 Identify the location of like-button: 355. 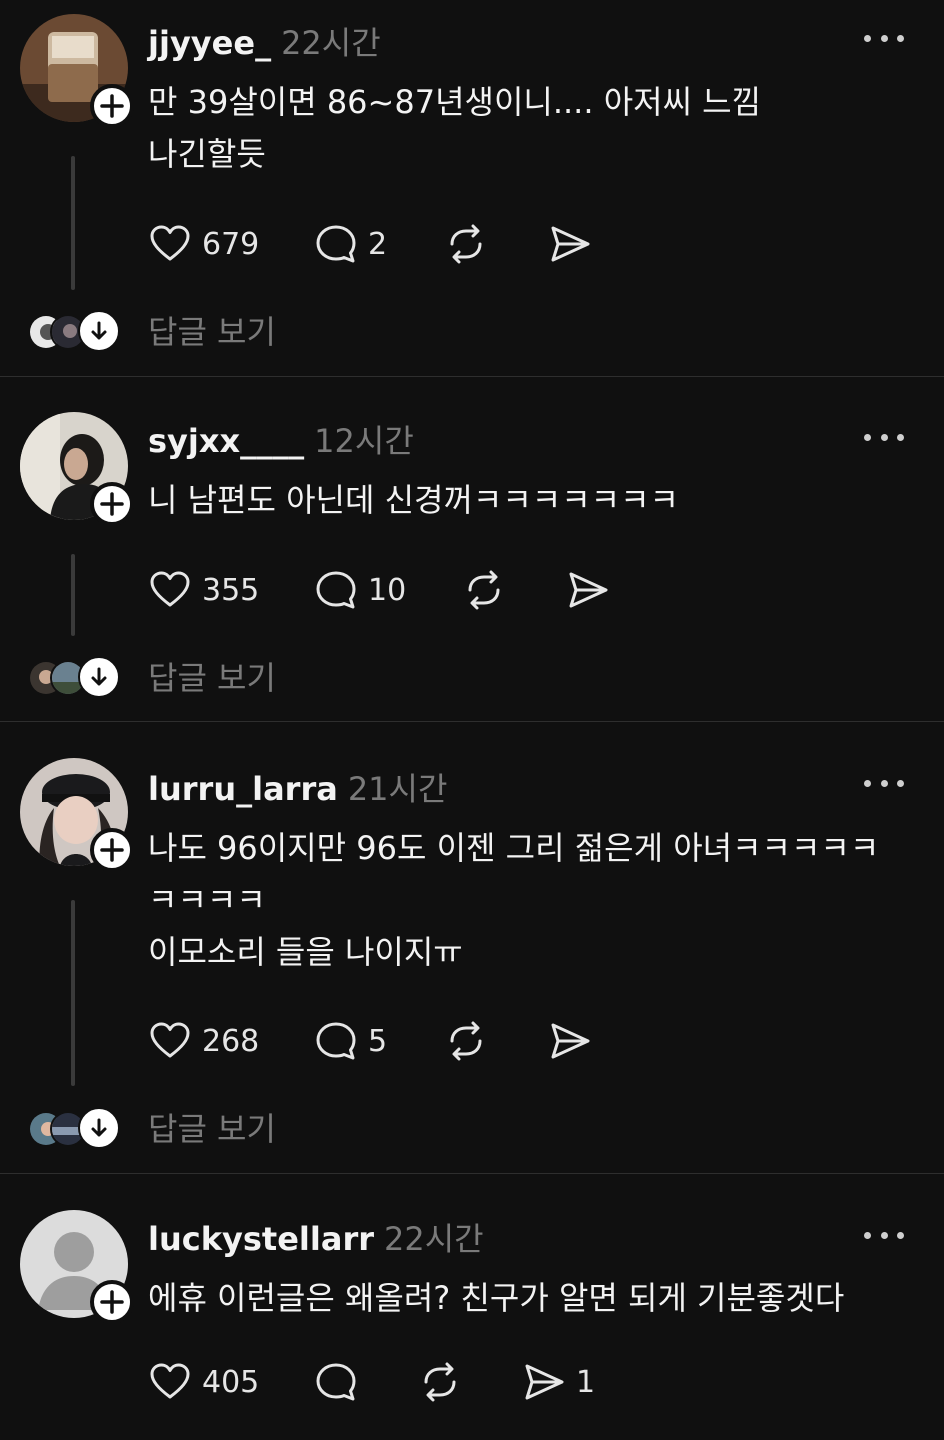
(203, 590).